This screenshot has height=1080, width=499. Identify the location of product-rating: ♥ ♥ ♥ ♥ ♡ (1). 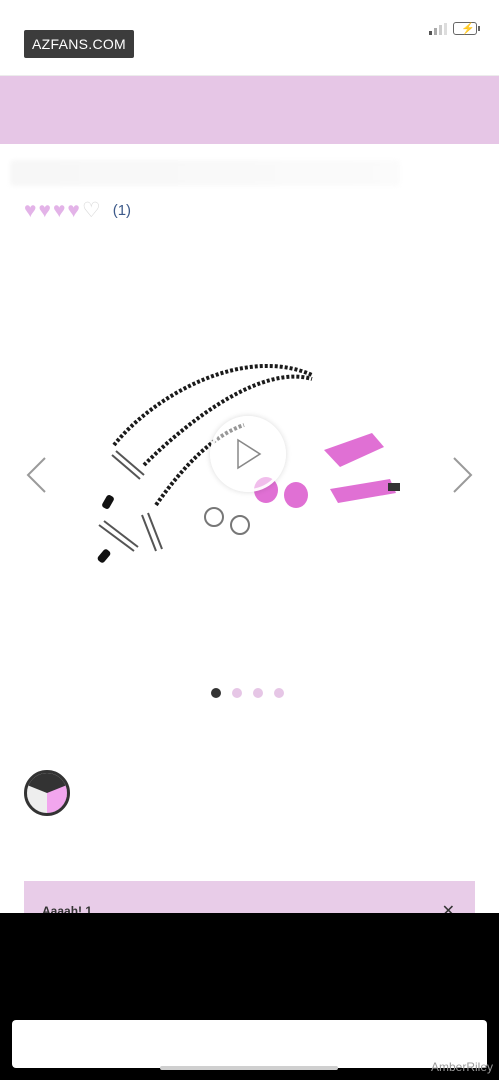
(77, 210).